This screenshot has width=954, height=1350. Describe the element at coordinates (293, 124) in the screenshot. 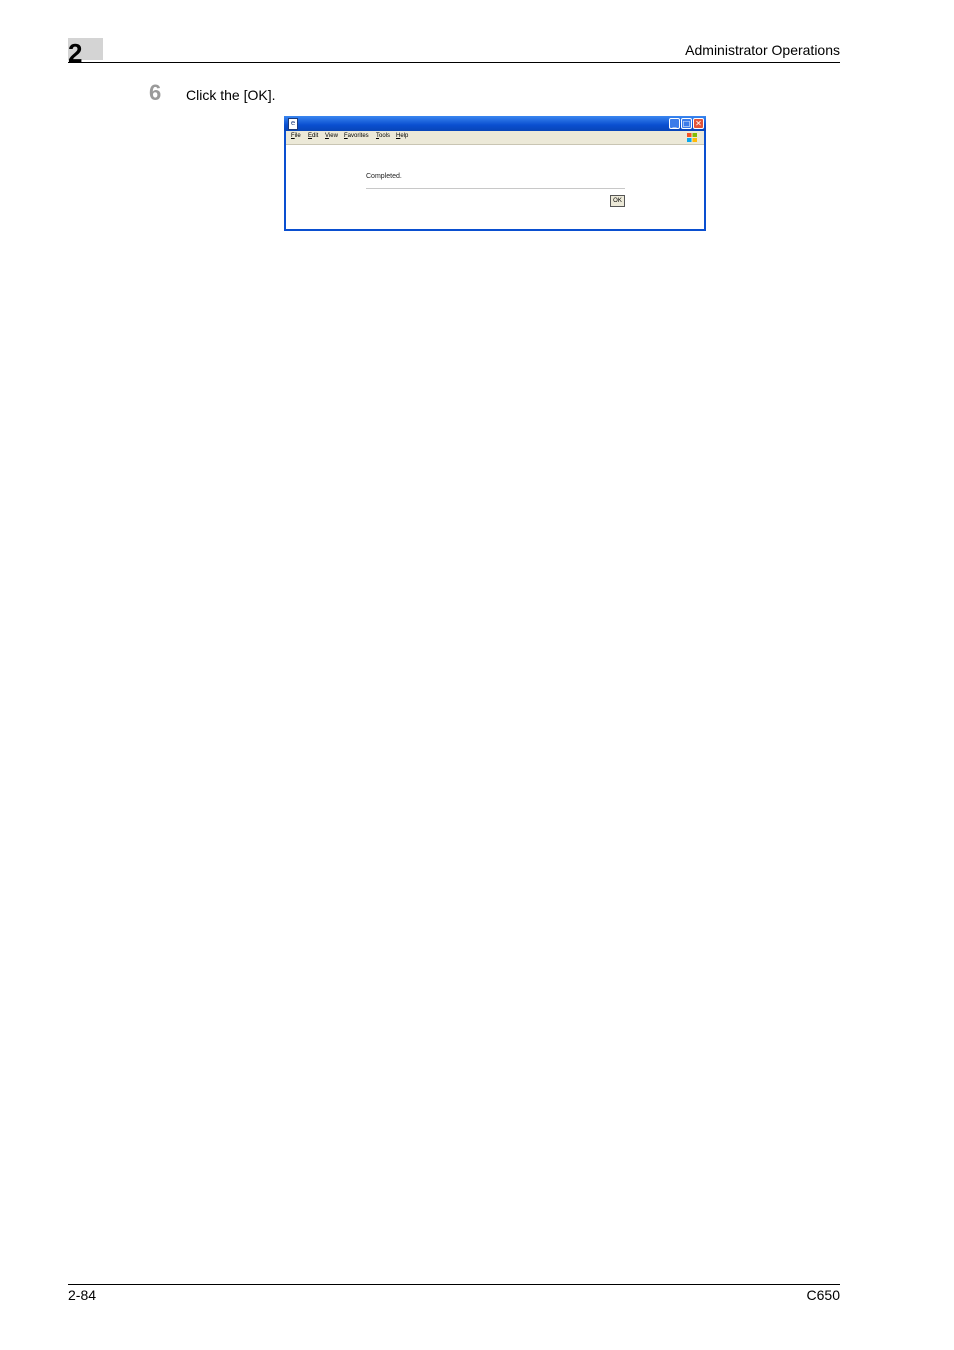

I see `app-icon: e` at that location.